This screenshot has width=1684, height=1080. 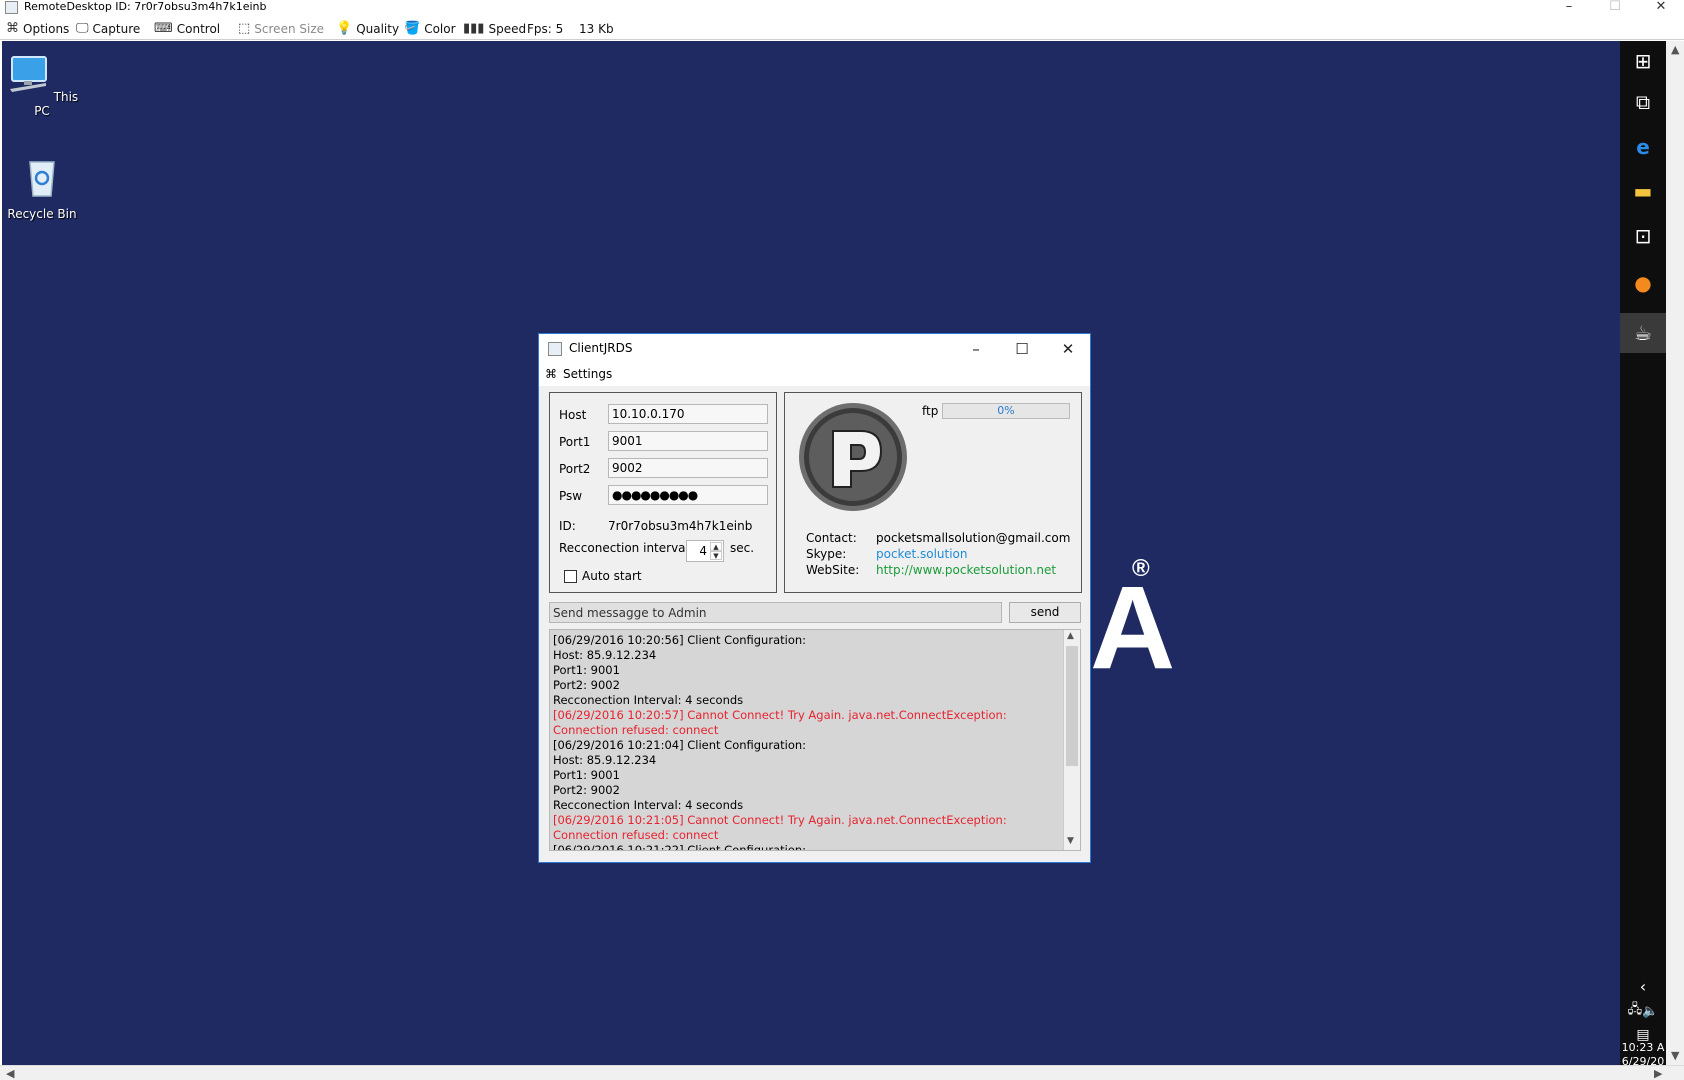 What do you see at coordinates (973, 538) in the screenshot?
I see `contact-value: pocketsmallsolution@gmail.com` at bounding box center [973, 538].